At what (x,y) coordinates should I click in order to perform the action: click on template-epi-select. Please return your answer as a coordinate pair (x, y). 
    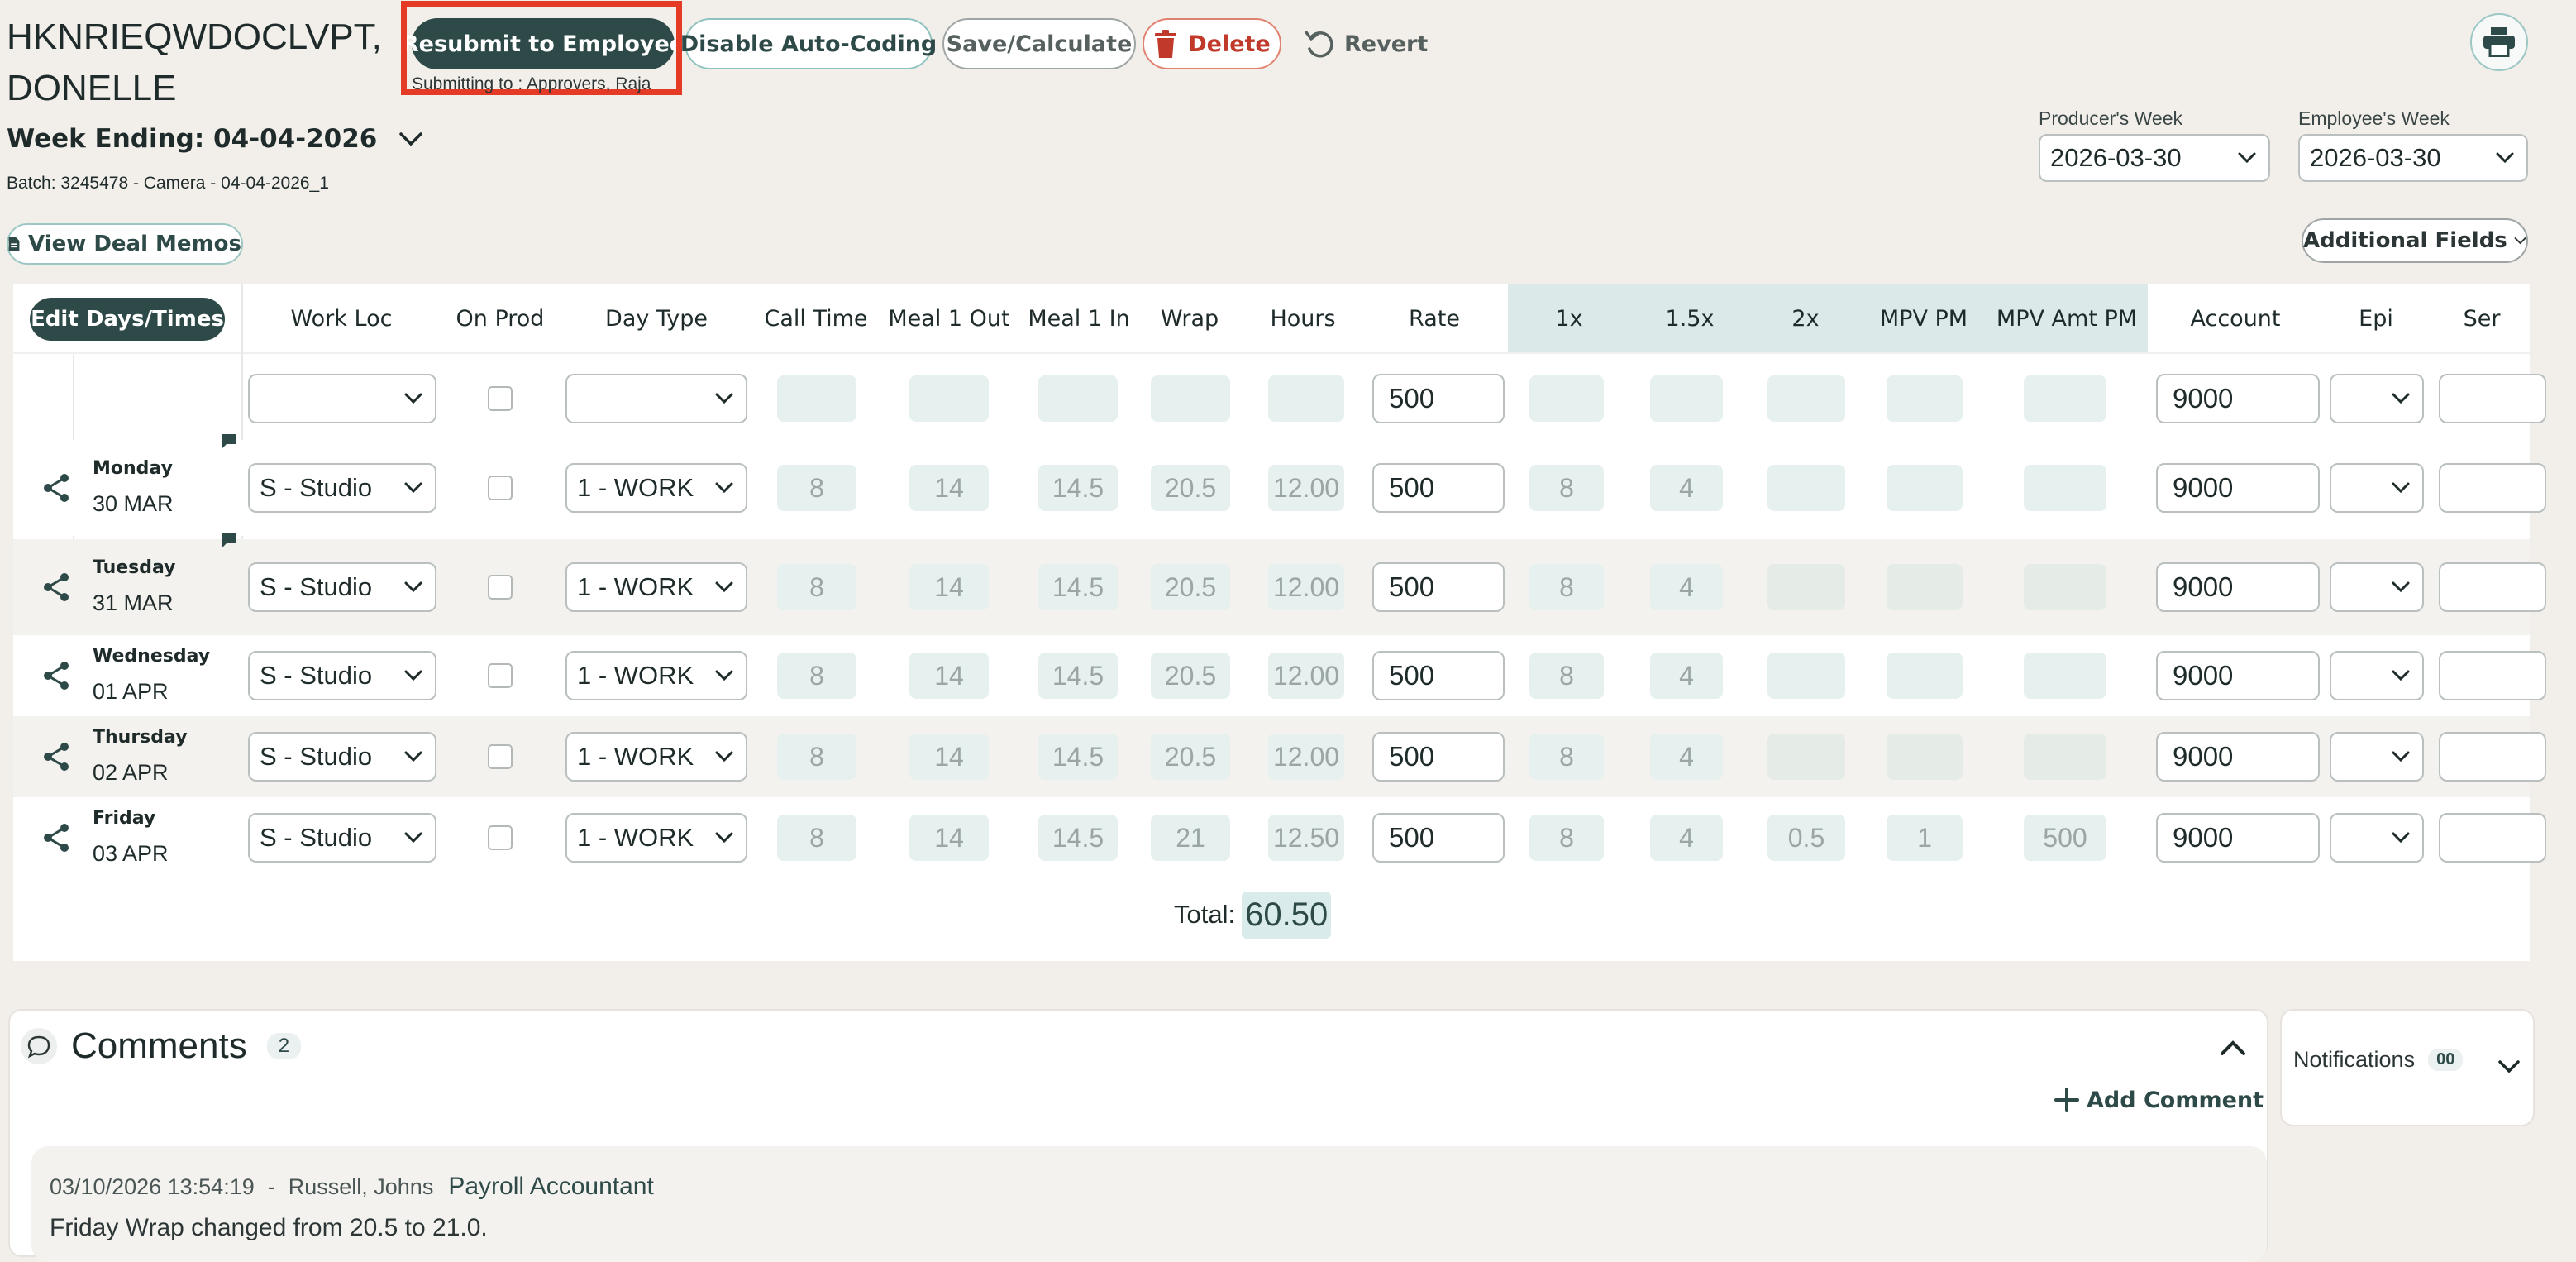
    Looking at the image, I should click on (2377, 398).